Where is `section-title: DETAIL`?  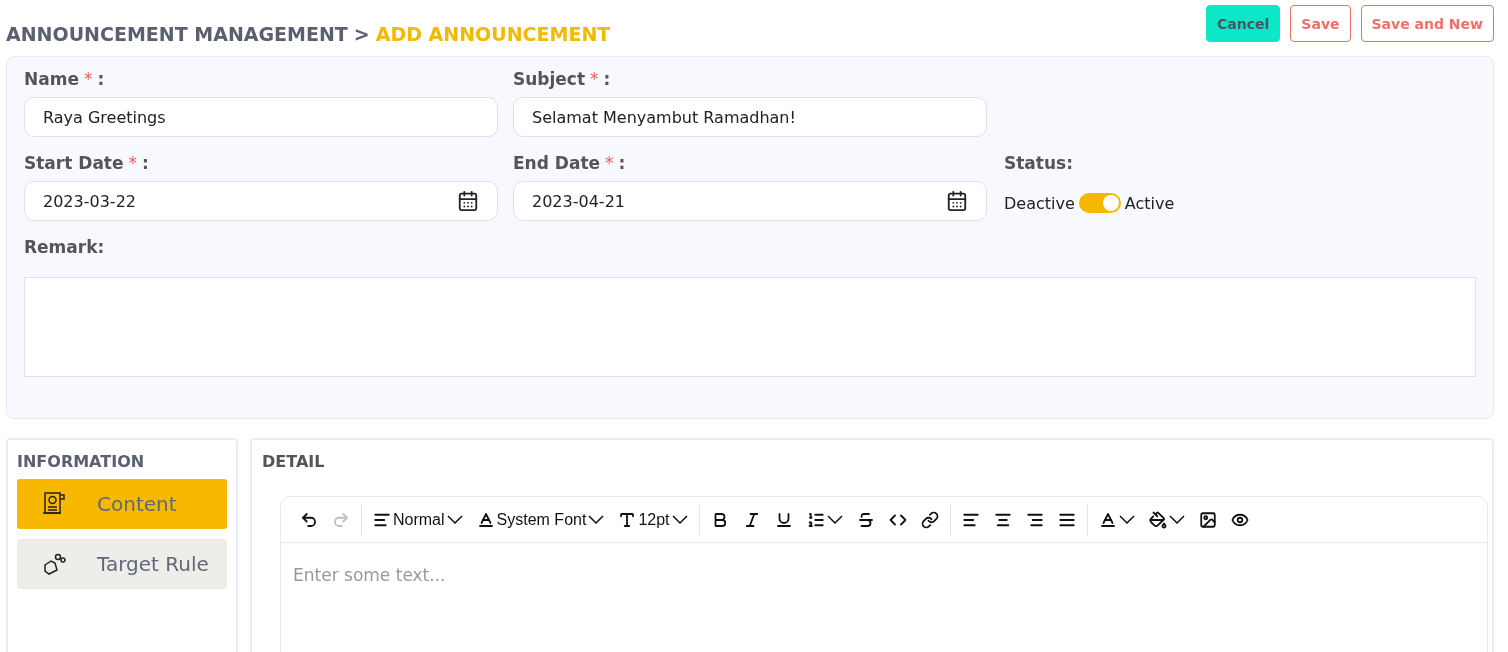 section-title: DETAIL is located at coordinates (294, 461).